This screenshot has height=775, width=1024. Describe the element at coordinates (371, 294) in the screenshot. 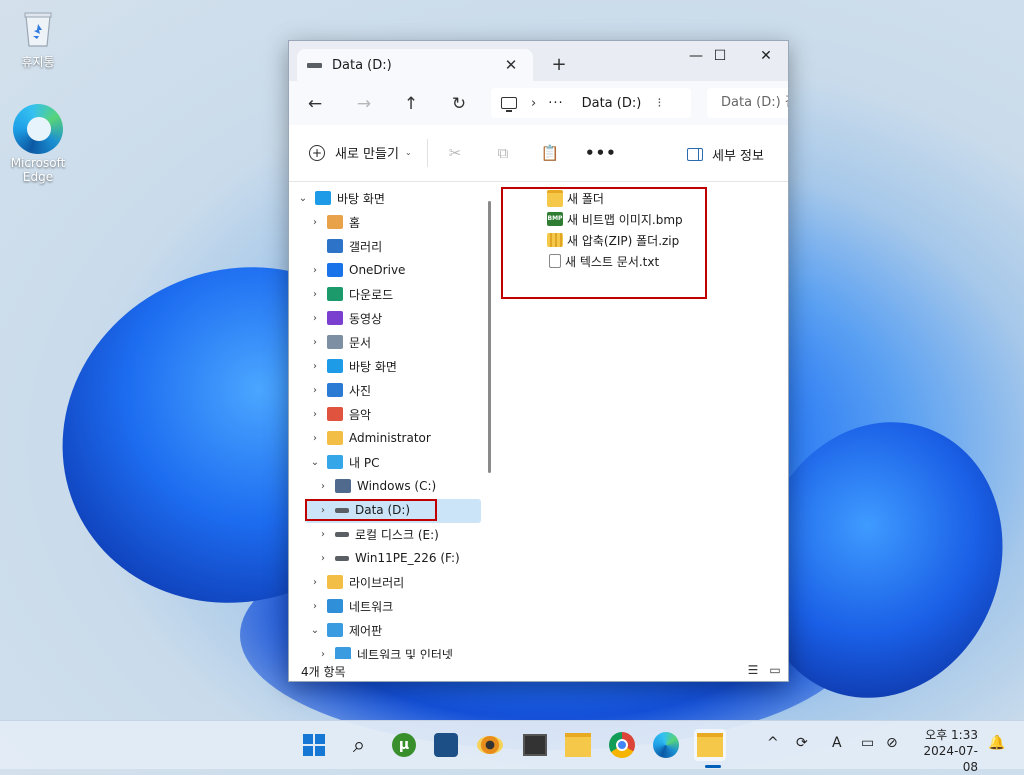

I see `tree-item-label: 다운로드` at that location.